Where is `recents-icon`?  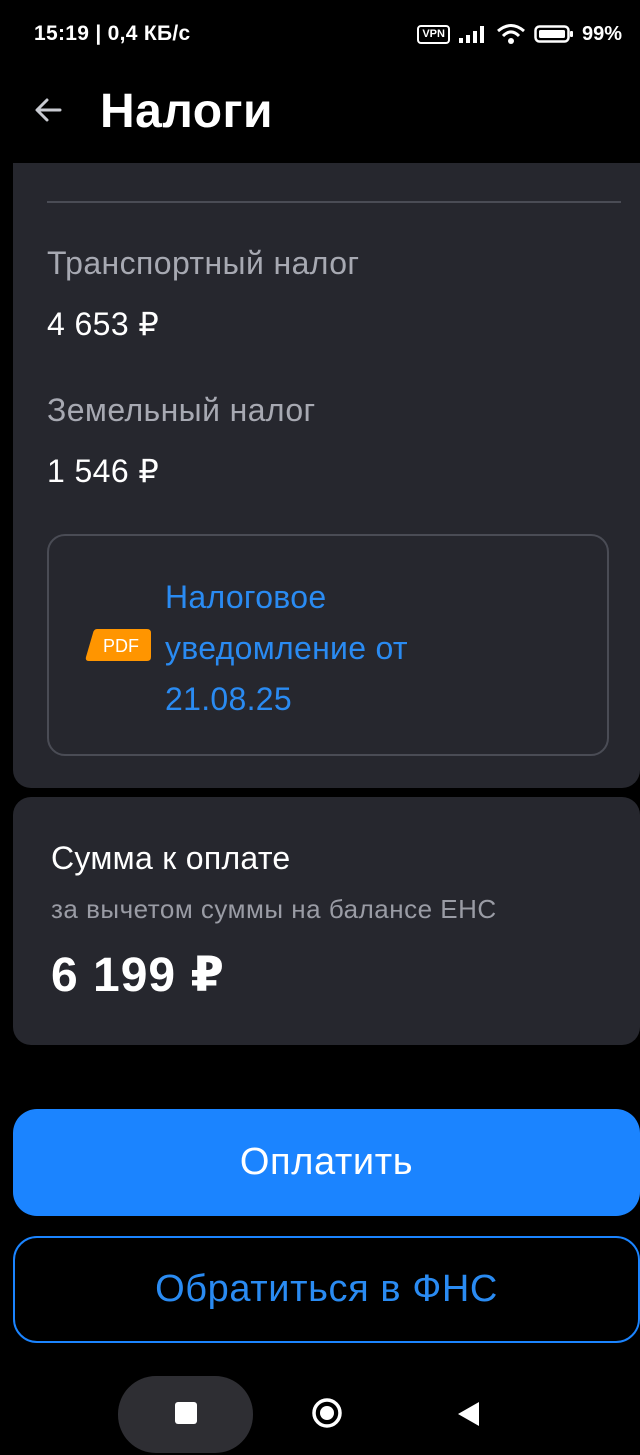 recents-icon is located at coordinates (186, 1413).